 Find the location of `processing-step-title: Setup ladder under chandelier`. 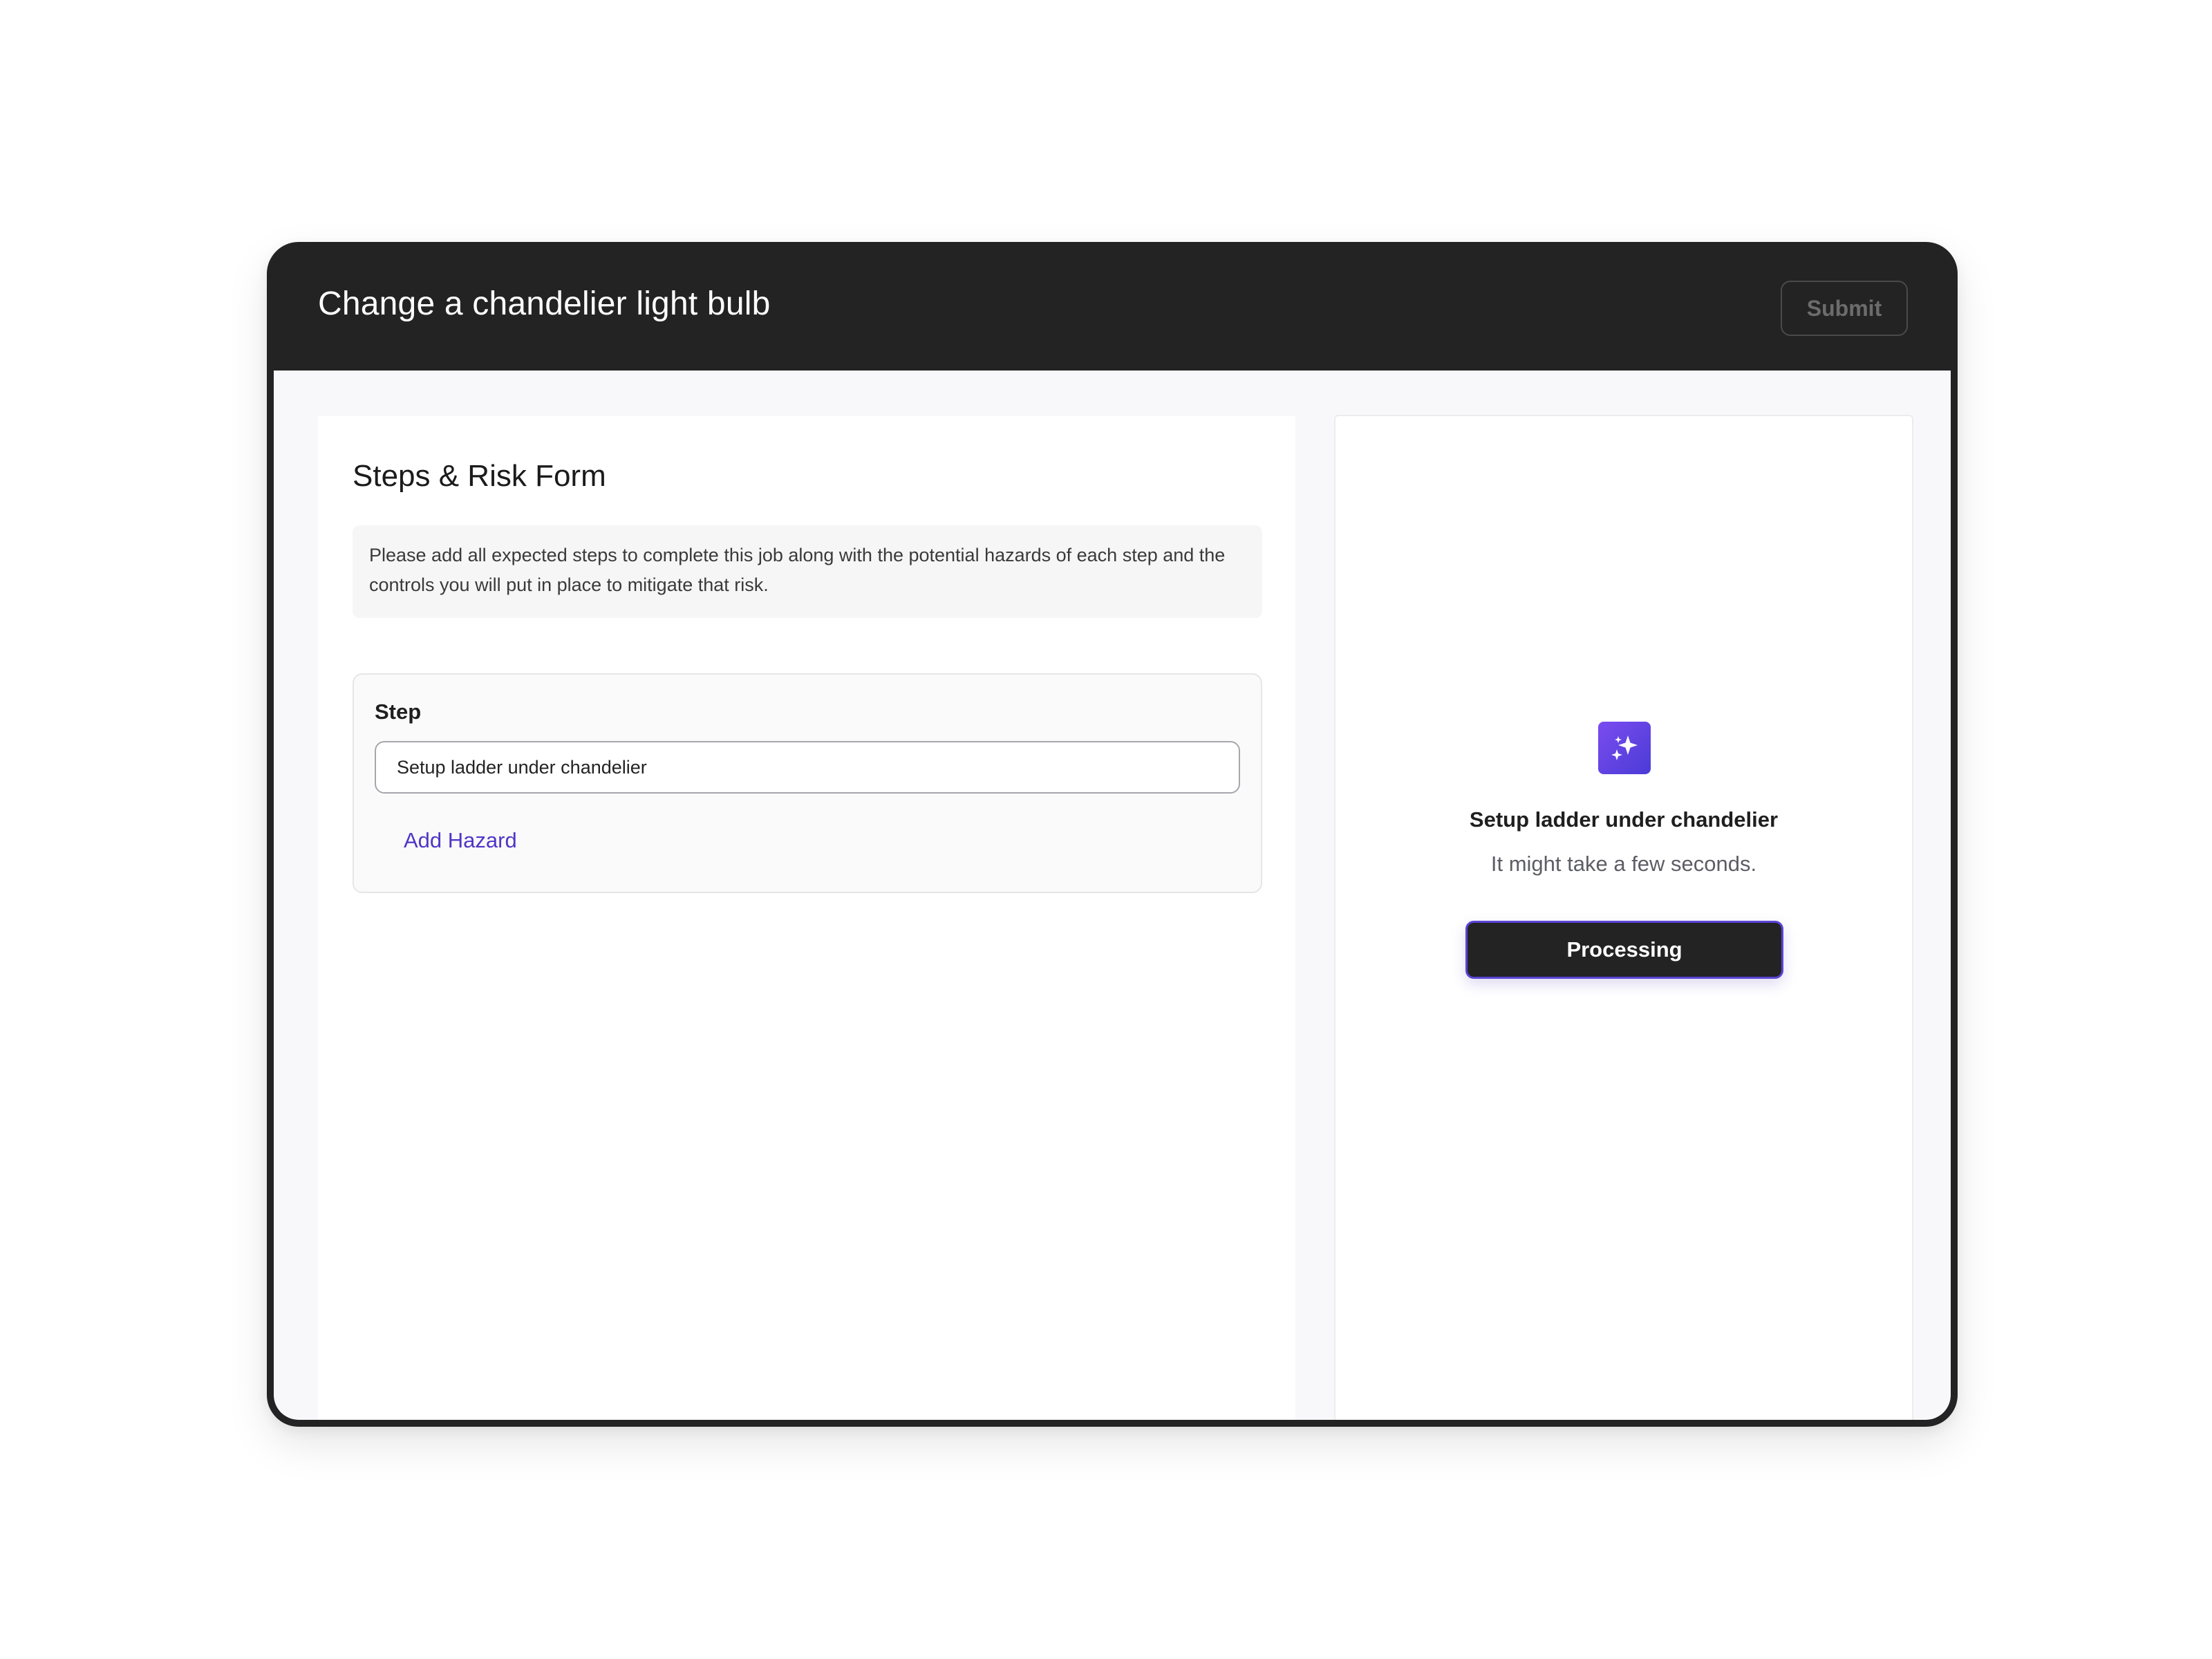

processing-step-title: Setup ladder under chandelier is located at coordinates (1624, 819).